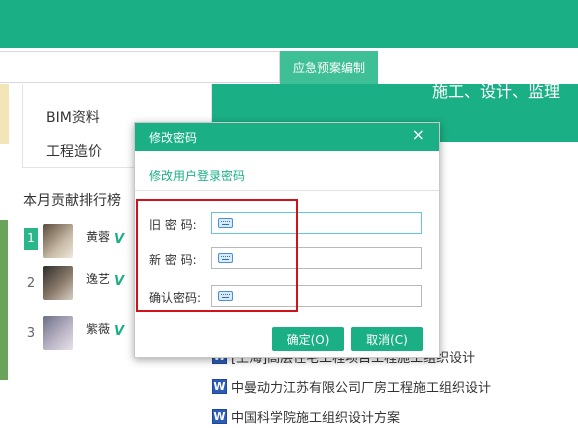 The height and width of the screenshot is (428, 578). Describe the element at coordinates (98, 236) in the screenshot. I see `rank-name: 黄蓉` at that location.